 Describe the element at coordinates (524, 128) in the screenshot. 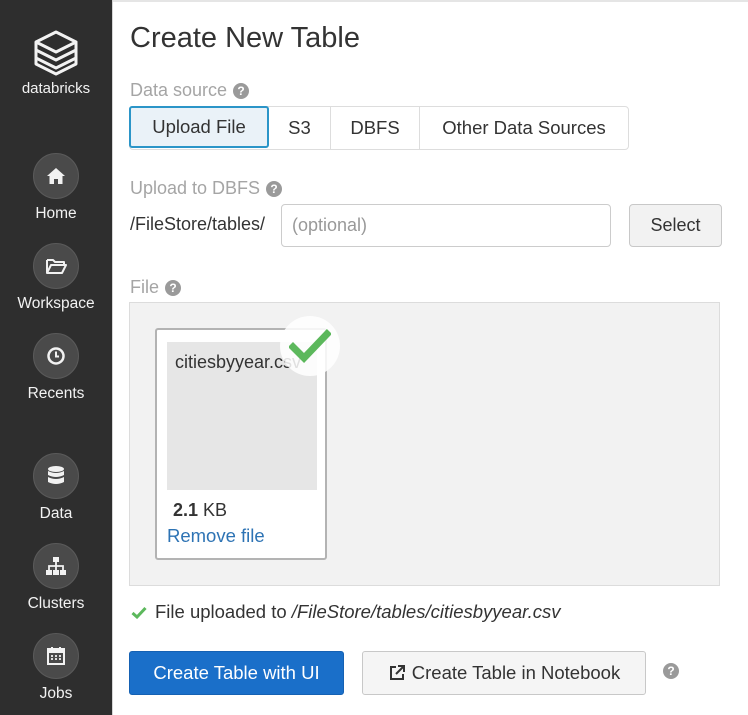

I see `tab-other-data-sources: Other Data Sources` at that location.